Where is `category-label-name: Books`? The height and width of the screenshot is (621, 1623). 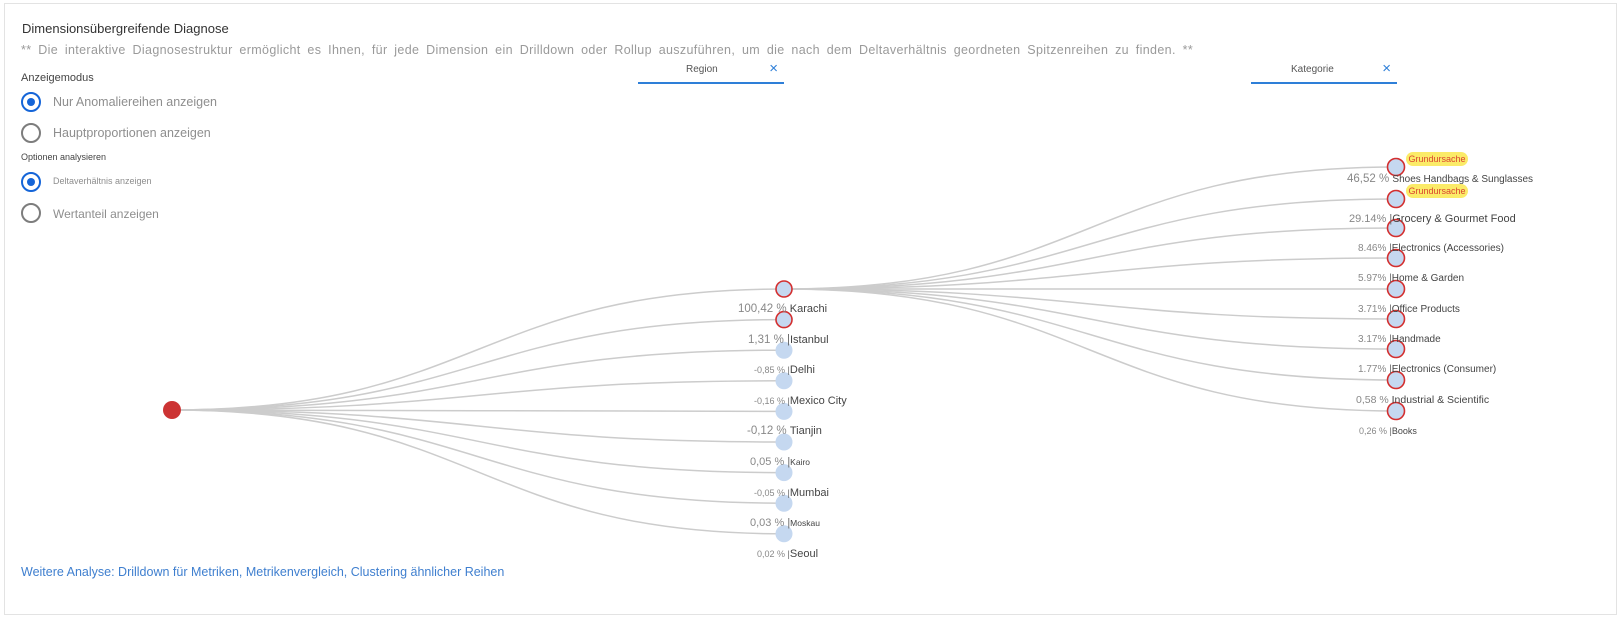 category-label-name: Books is located at coordinates (1404, 431).